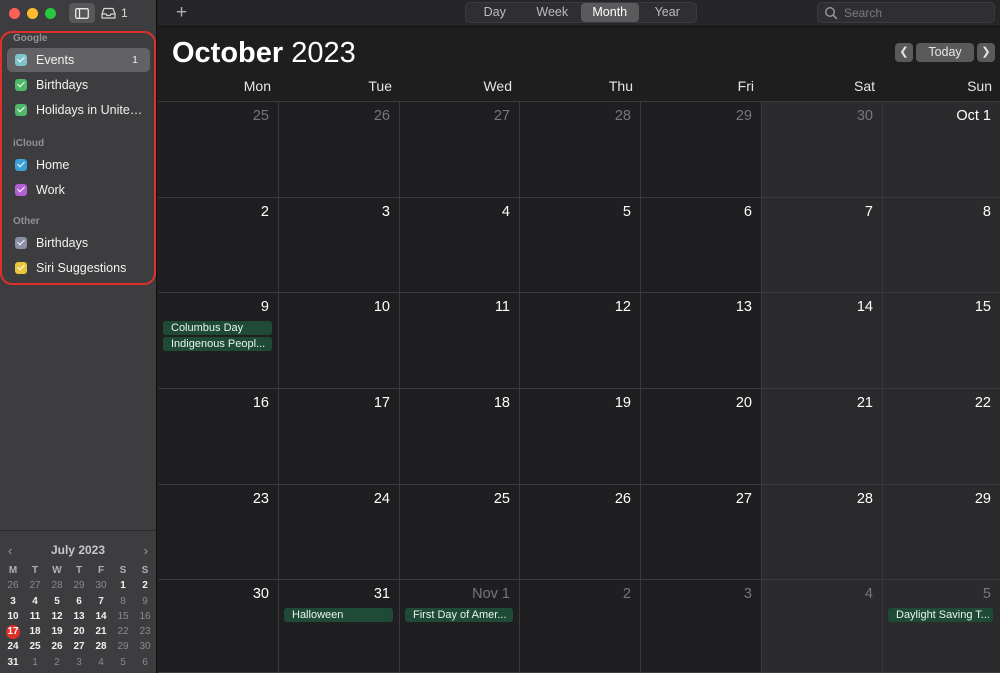  Describe the element at coordinates (78, 243) in the screenshot. I see `calendar-item: Birthdays` at that location.